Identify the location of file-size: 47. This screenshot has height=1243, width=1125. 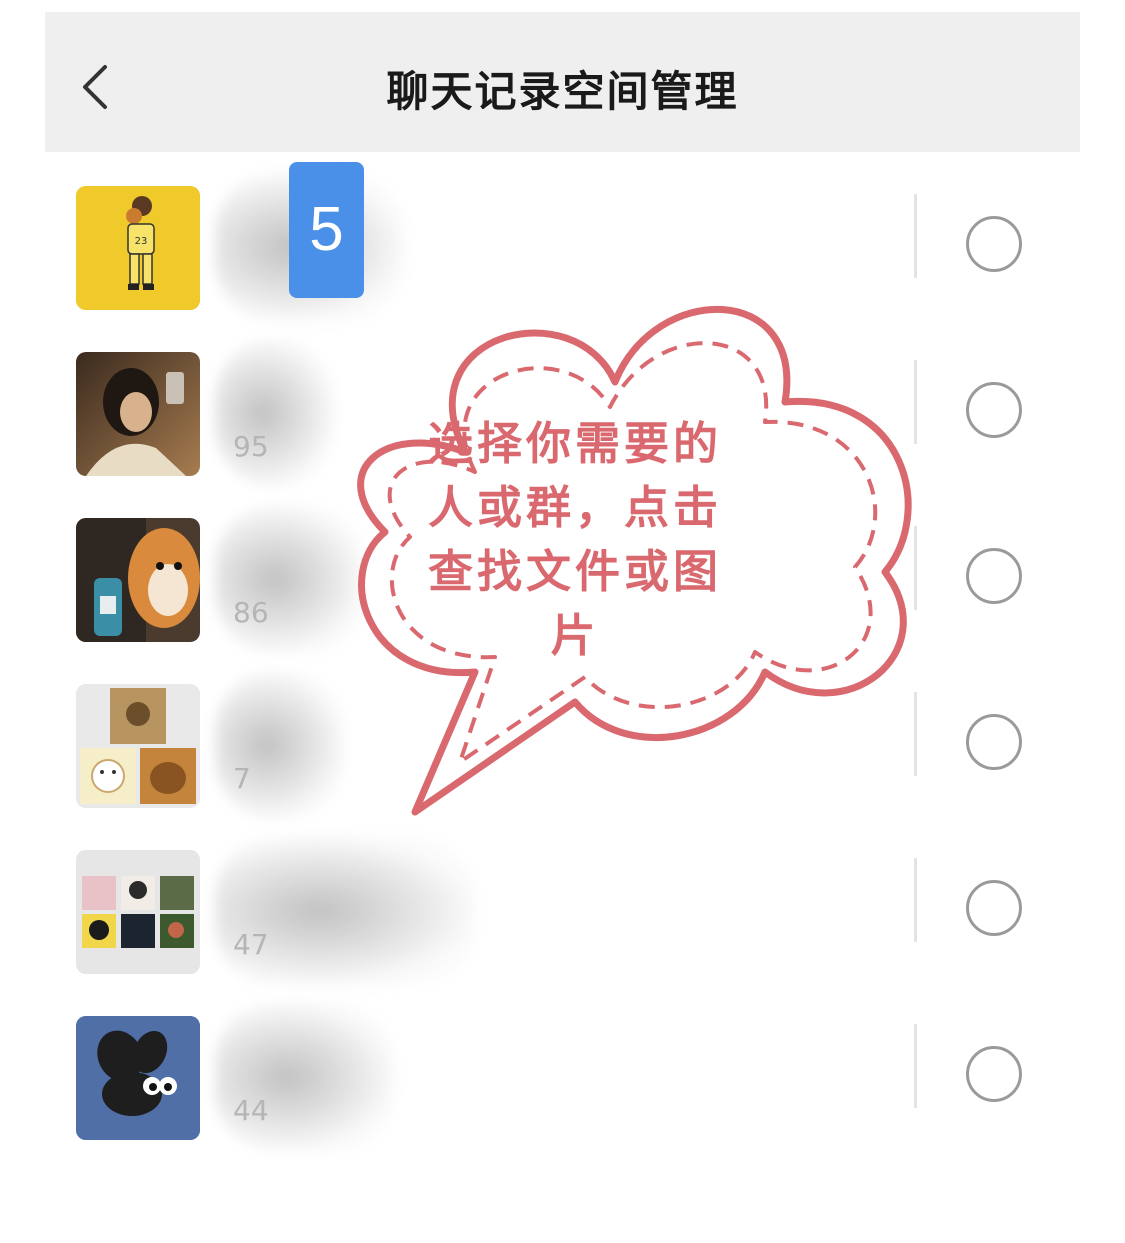
(251, 944).